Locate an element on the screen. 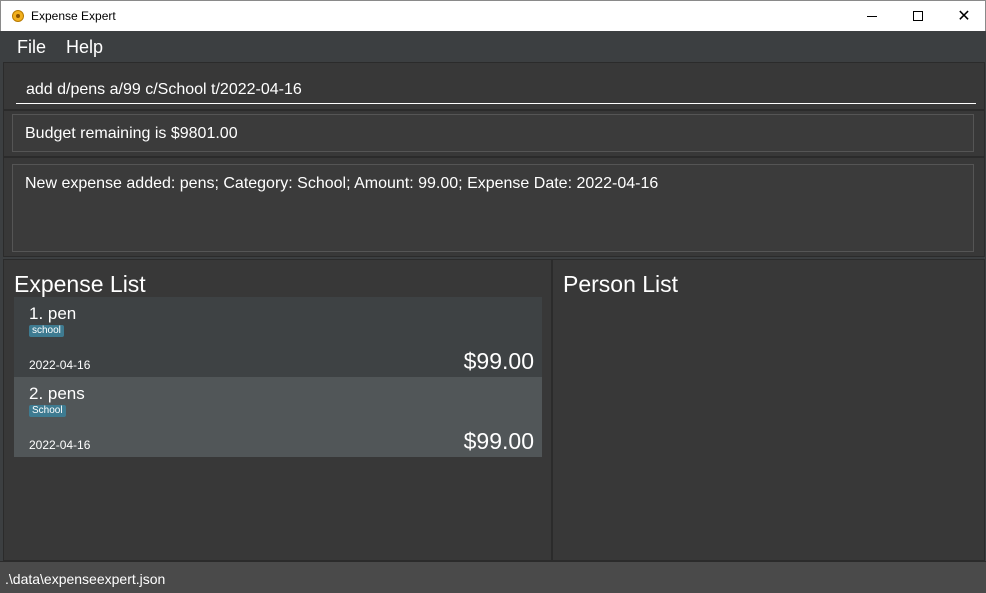 The height and width of the screenshot is (593, 986). minimize-icon is located at coordinates (872, 16).